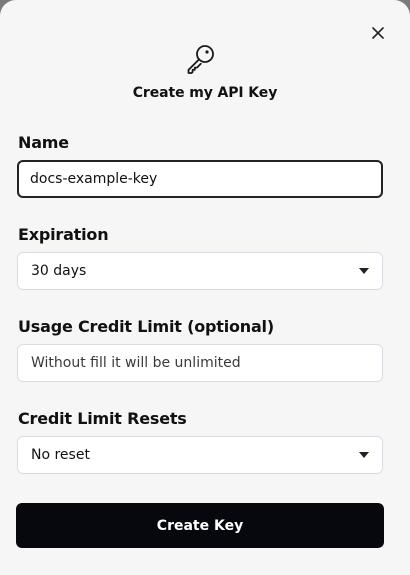 This screenshot has width=410, height=575. I want to click on expiration-label: Expiration, so click(63, 234).